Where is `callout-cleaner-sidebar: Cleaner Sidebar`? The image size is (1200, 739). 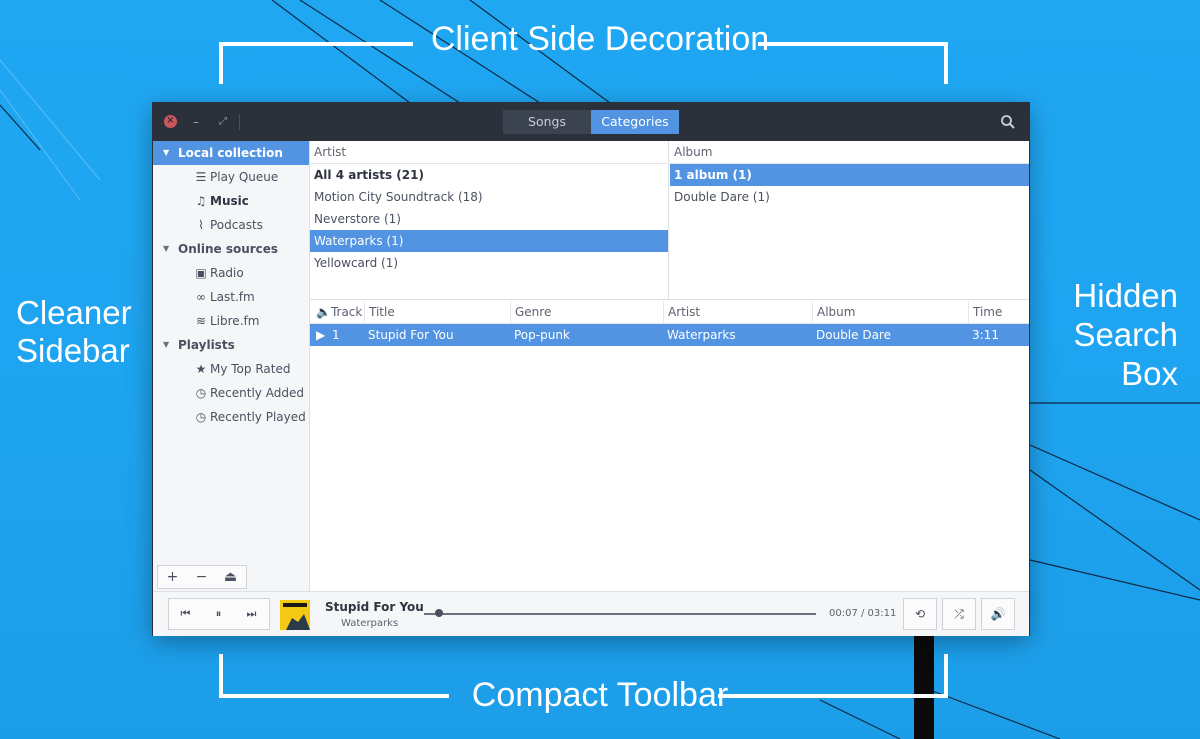 callout-cleaner-sidebar: Cleaner Sidebar is located at coordinates (74, 332).